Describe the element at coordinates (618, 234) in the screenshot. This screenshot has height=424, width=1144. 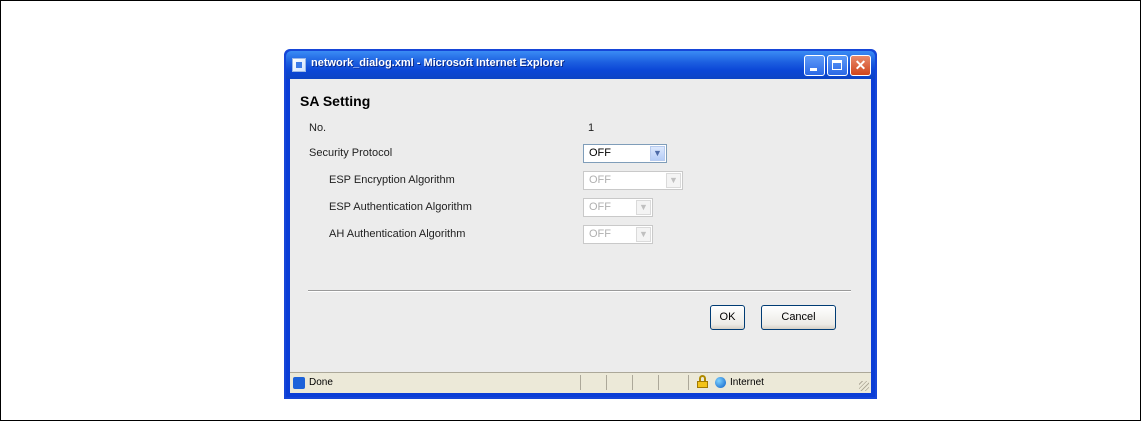
I see `ah-authentication-select: OFF ▼` at that location.